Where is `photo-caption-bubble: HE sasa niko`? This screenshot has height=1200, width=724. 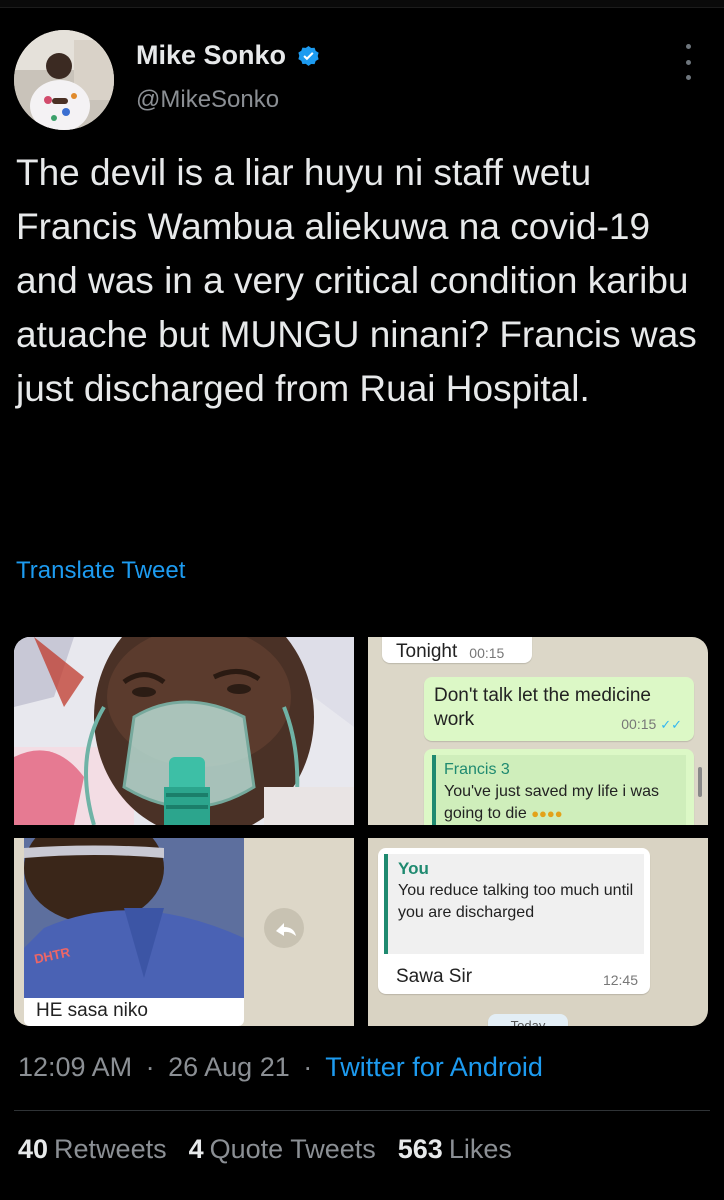 photo-caption-bubble: HE sasa niko is located at coordinates (134, 1012).